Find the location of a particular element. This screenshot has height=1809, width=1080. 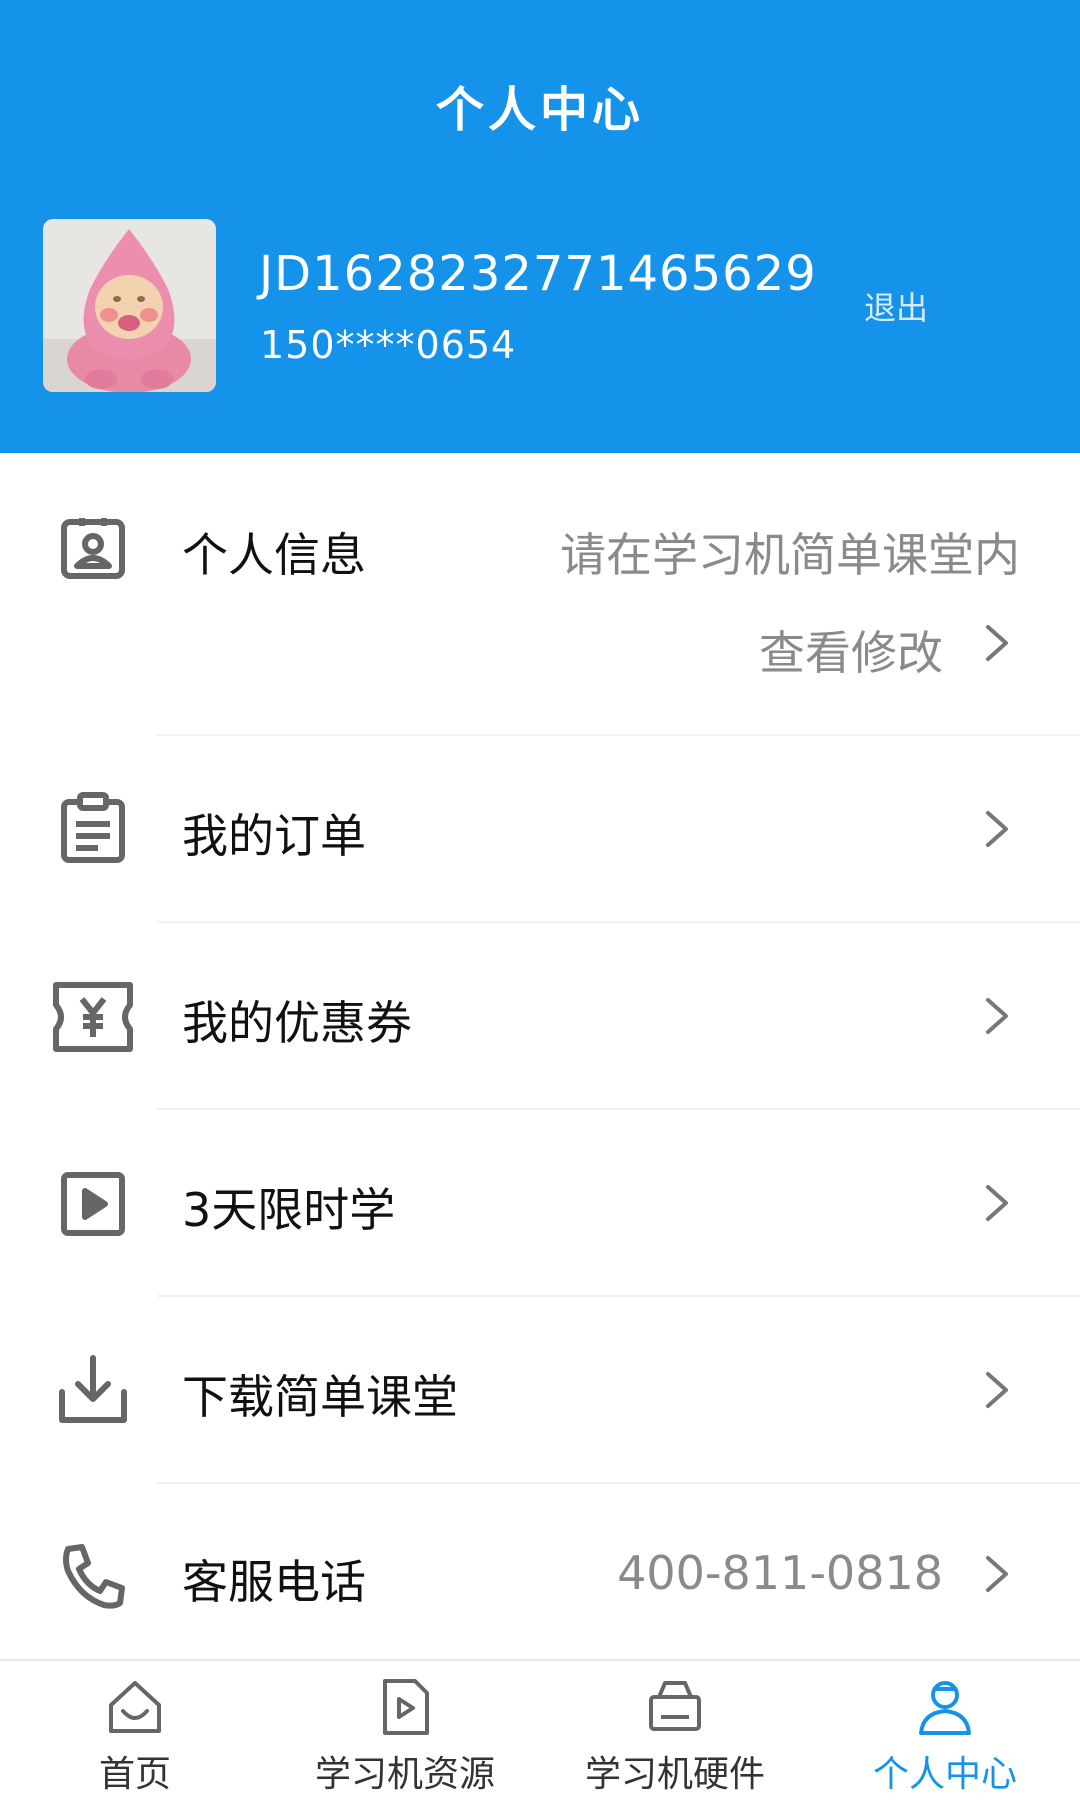

tab-label-hardware: 学习机硬件 is located at coordinates (674, 1774).